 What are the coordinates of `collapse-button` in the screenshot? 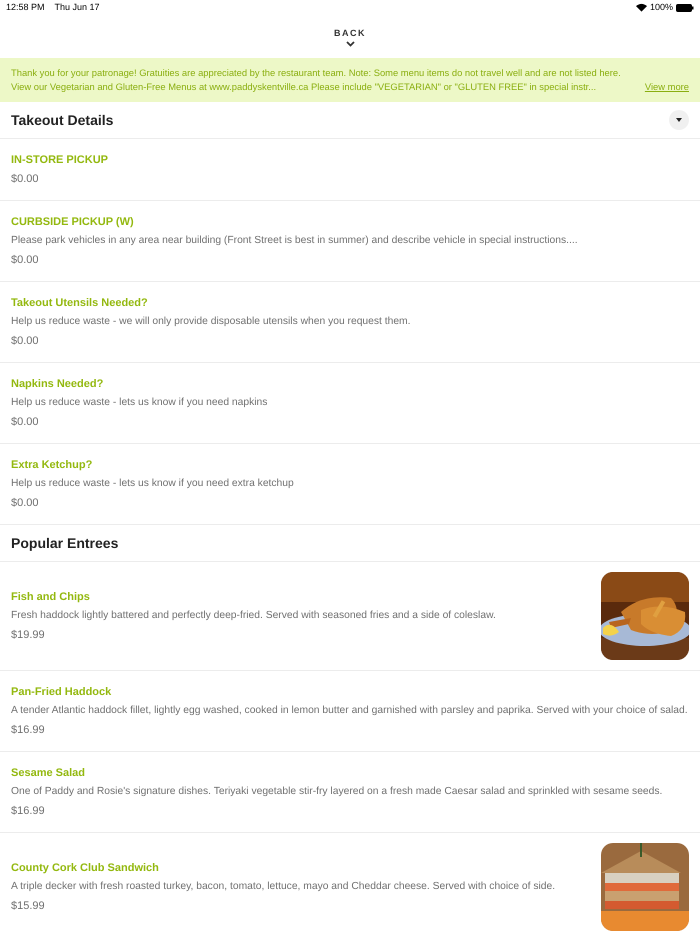 It's located at (679, 120).